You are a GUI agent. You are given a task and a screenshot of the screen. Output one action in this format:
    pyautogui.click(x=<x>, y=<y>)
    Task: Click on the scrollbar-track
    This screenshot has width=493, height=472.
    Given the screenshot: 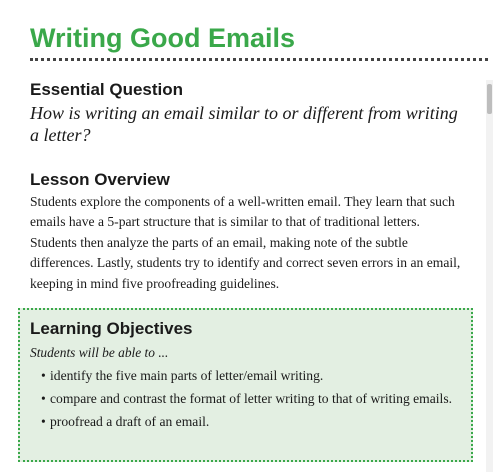 What is the action you would take?
    pyautogui.click(x=489, y=276)
    